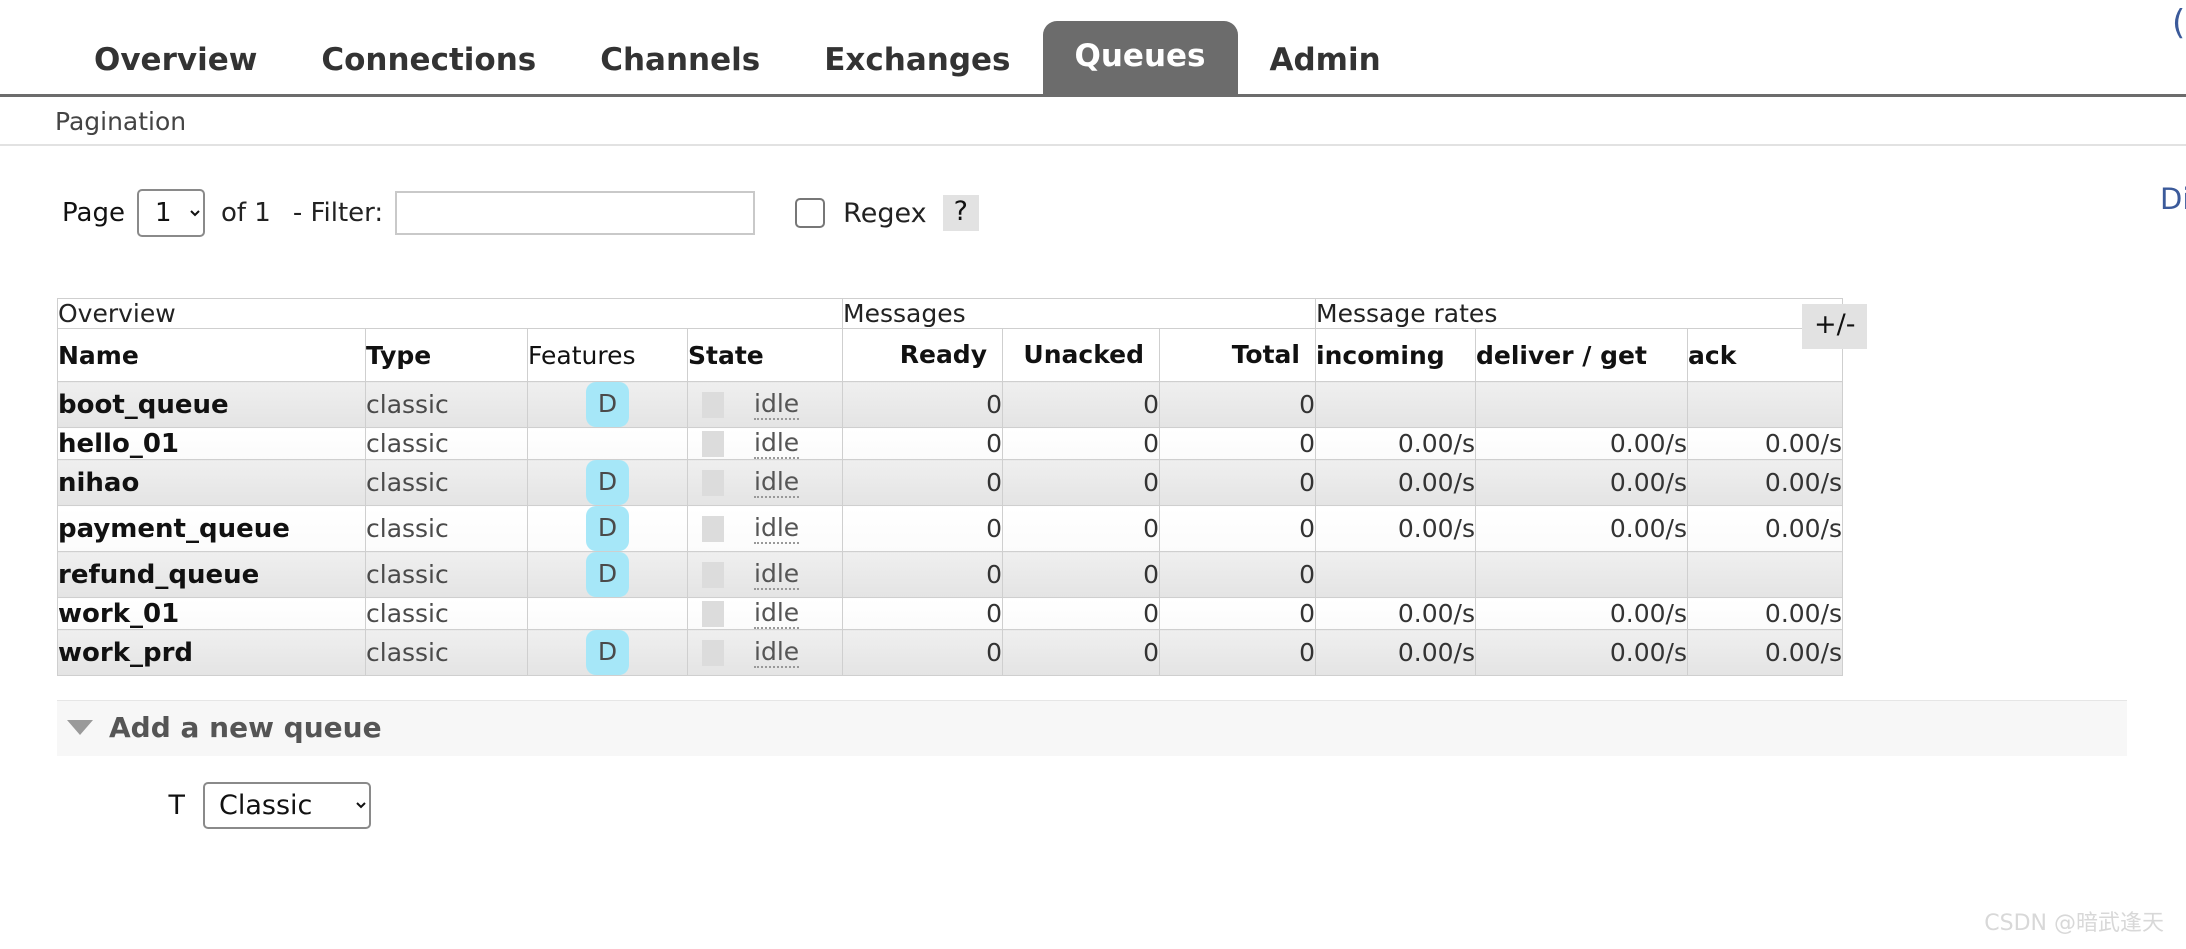  Describe the element at coordinates (1582, 355) in the screenshot. I see `column-header-deliver-get: deliver / get` at that location.